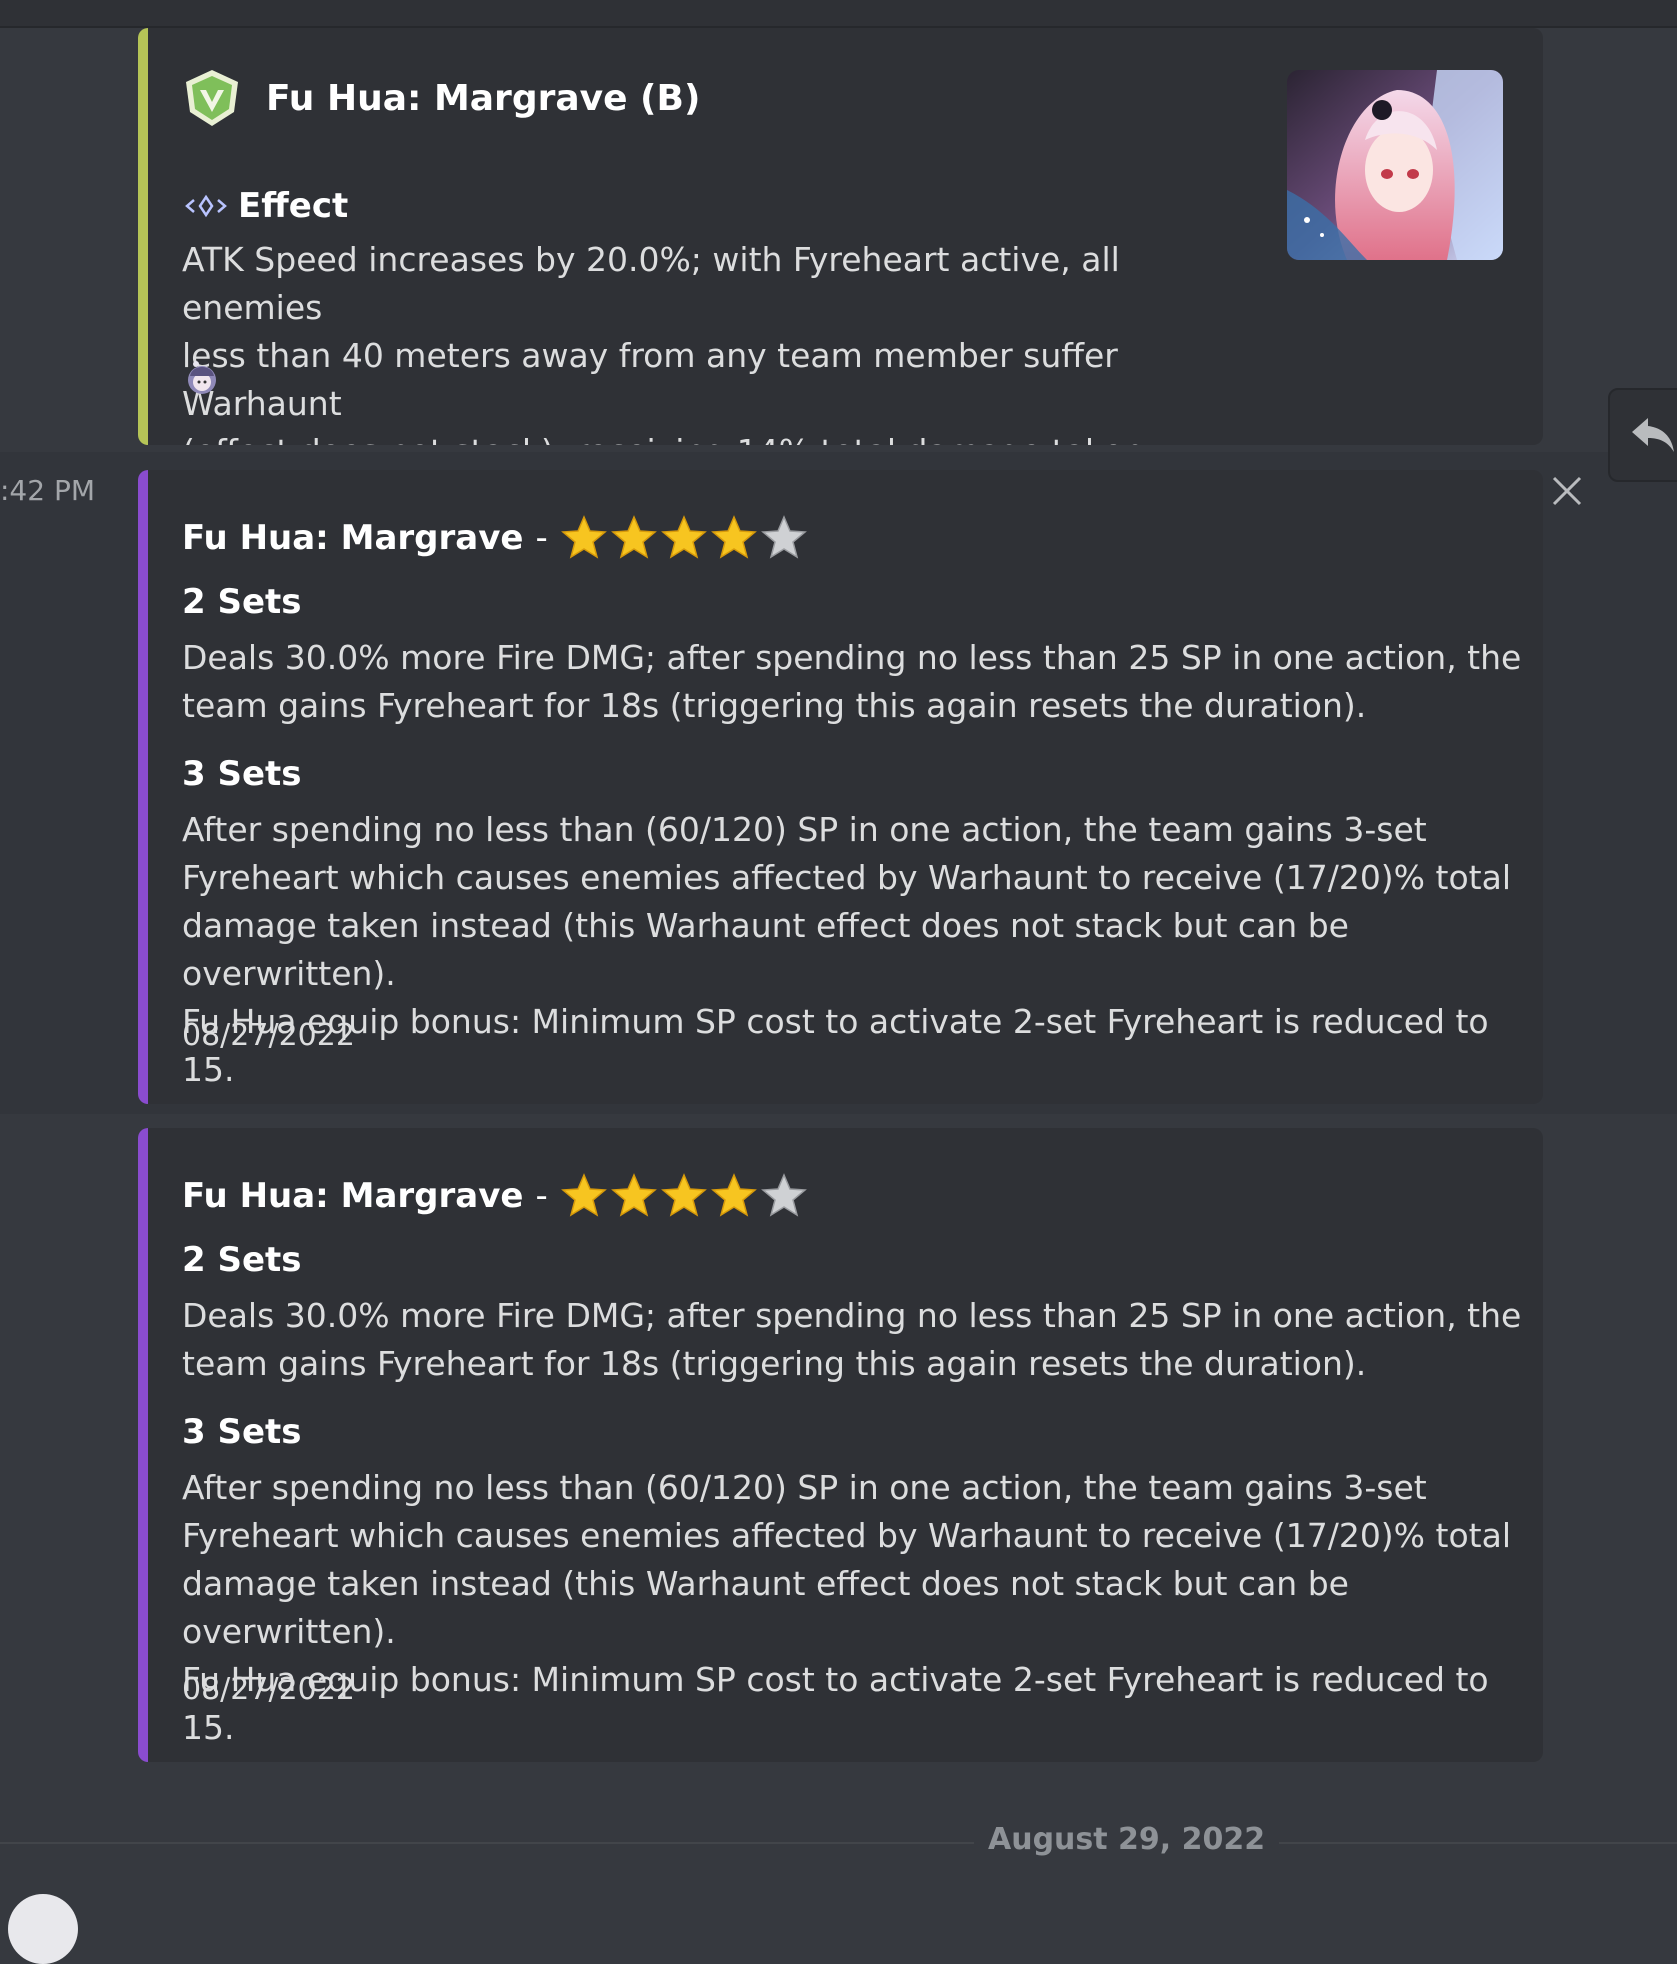 The height and width of the screenshot is (1964, 1677). I want to click on close-icon, so click(1567, 491).